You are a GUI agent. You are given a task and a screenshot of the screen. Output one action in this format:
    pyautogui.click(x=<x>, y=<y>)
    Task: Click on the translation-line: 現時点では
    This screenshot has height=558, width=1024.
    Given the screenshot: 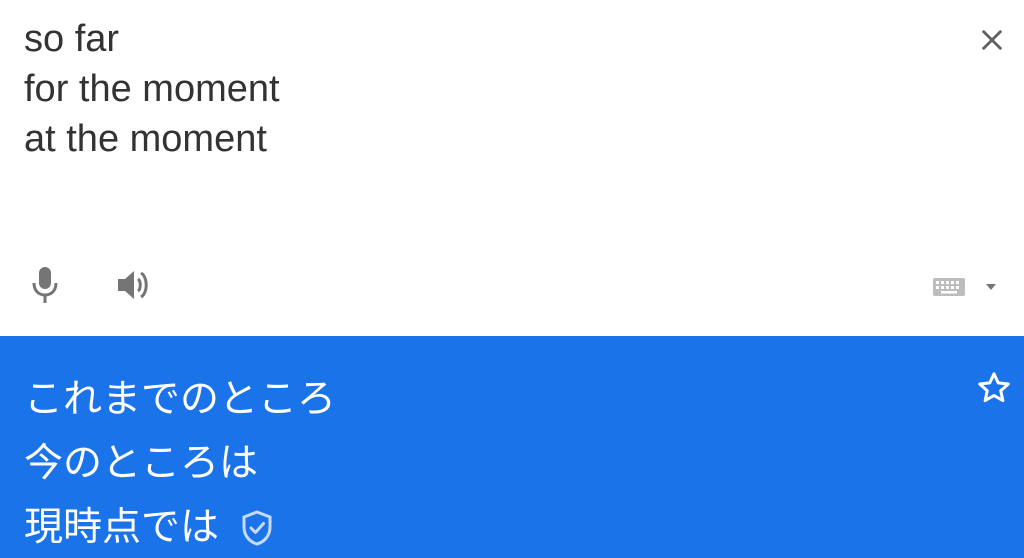 What is the action you would take?
    pyautogui.click(x=180, y=527)
    